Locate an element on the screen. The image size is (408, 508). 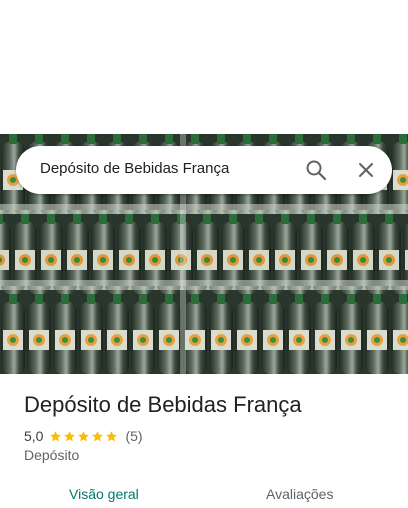
close-icon is located at coordinates (366, 170).